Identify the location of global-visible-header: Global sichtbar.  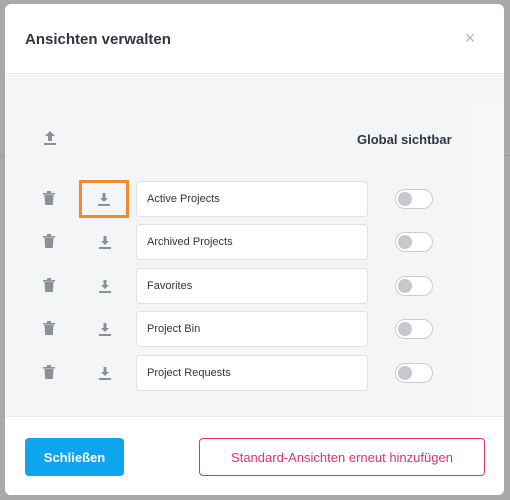
(404, 139).